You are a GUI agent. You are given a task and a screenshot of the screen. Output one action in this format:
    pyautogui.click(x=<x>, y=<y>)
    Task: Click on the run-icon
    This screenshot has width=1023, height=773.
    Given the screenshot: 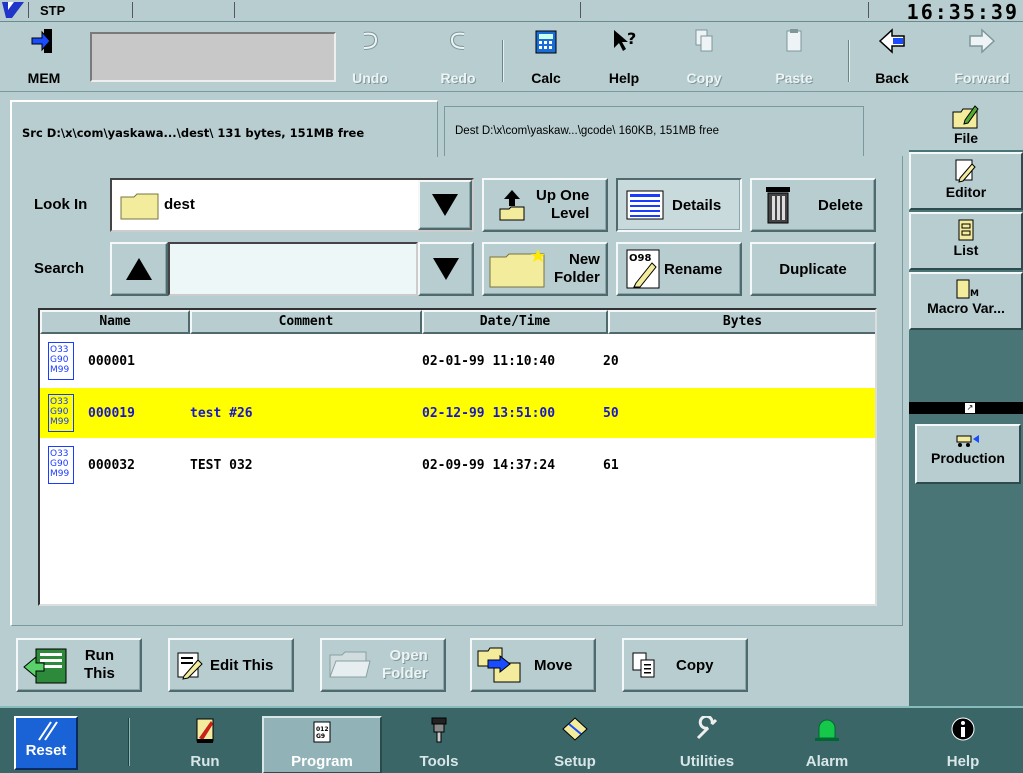 What is the action you would take?
    pyautogui.click(x=205, y=730)
    